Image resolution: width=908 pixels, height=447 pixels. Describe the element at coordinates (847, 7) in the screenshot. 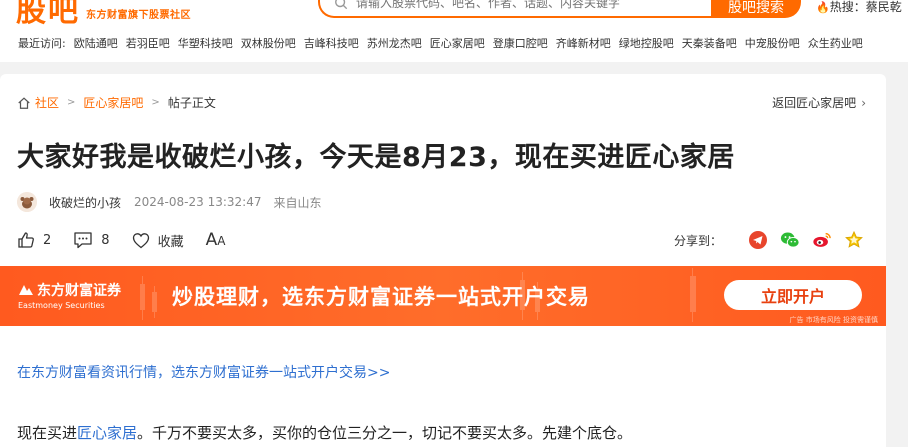

I see `hot-search-label: 热搜：` at that location.